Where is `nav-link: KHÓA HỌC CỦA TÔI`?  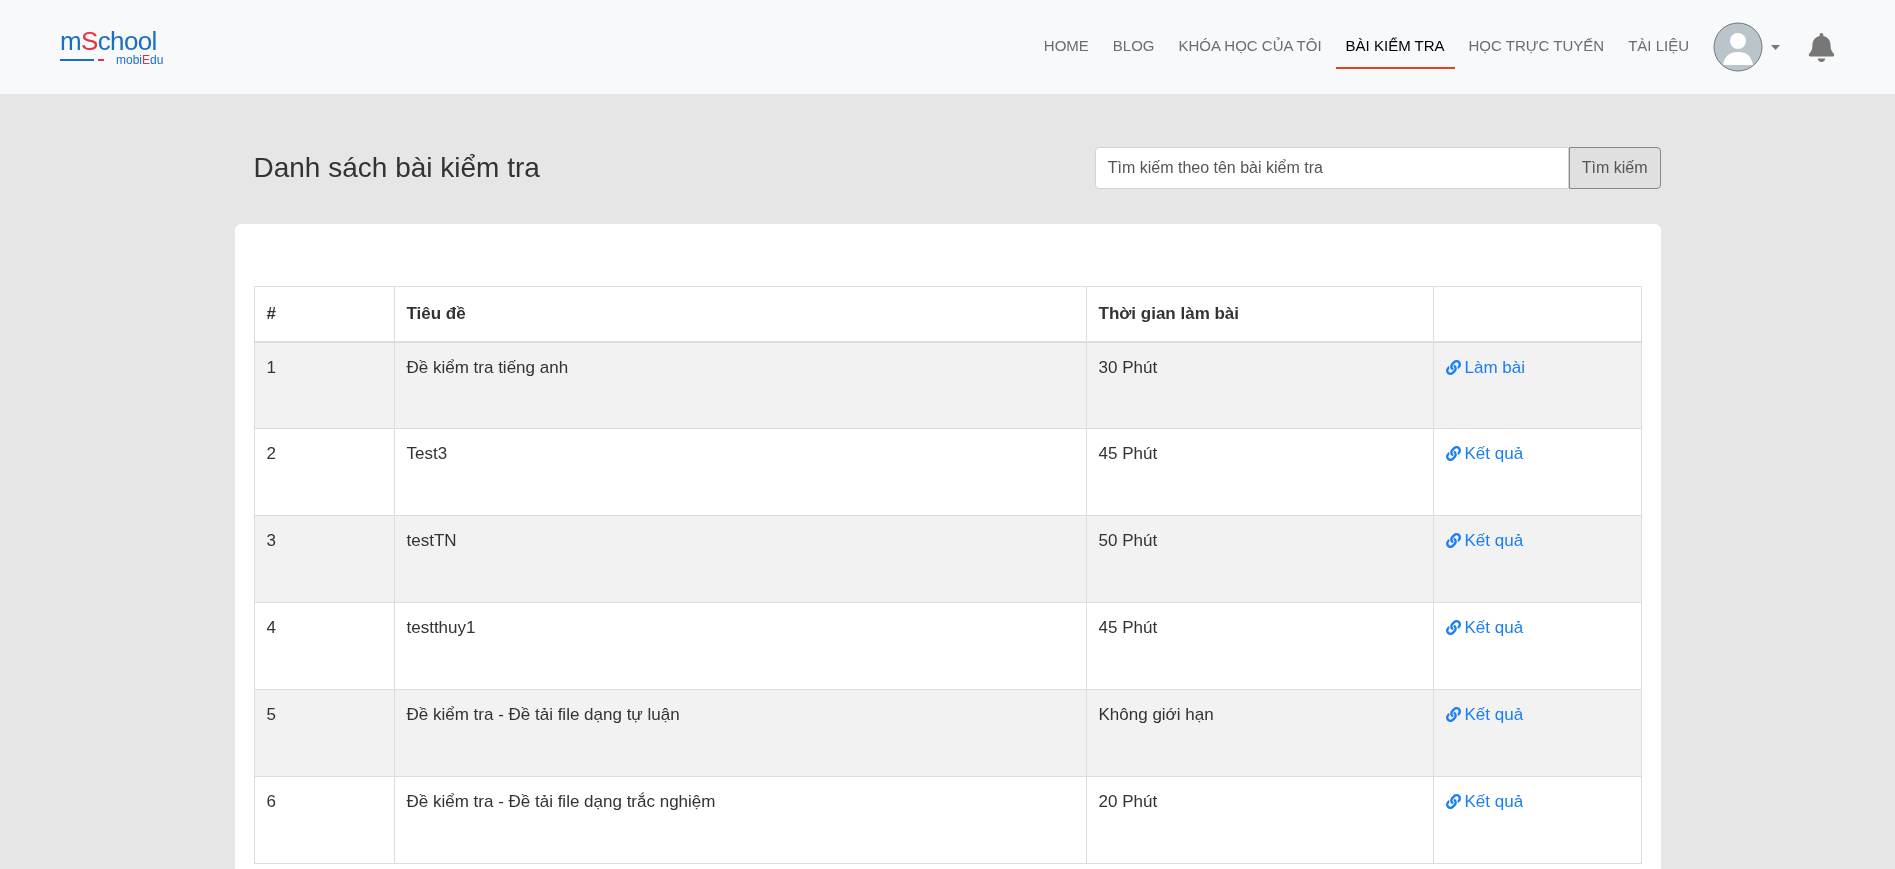
nav-link: KHÓA HỌC CỦA TÔI is located at coordinates (1250, 47).